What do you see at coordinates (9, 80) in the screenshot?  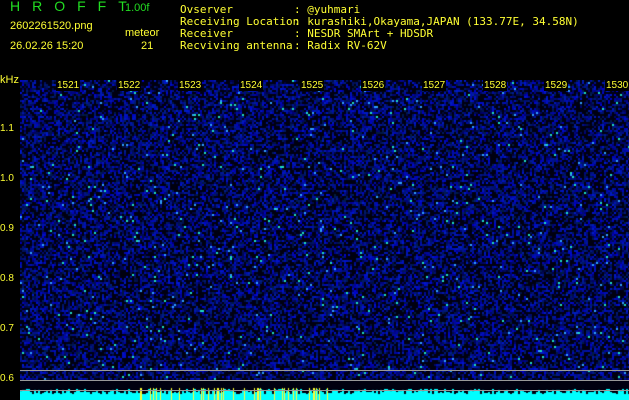 I see `y-axis-unit: kHz` at bounding box center [9, 80].